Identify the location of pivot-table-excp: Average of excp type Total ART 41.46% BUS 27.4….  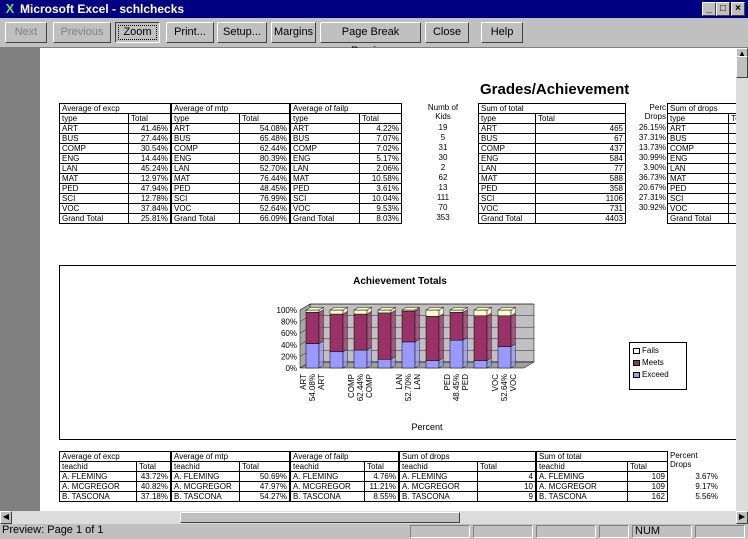
(115, 163).